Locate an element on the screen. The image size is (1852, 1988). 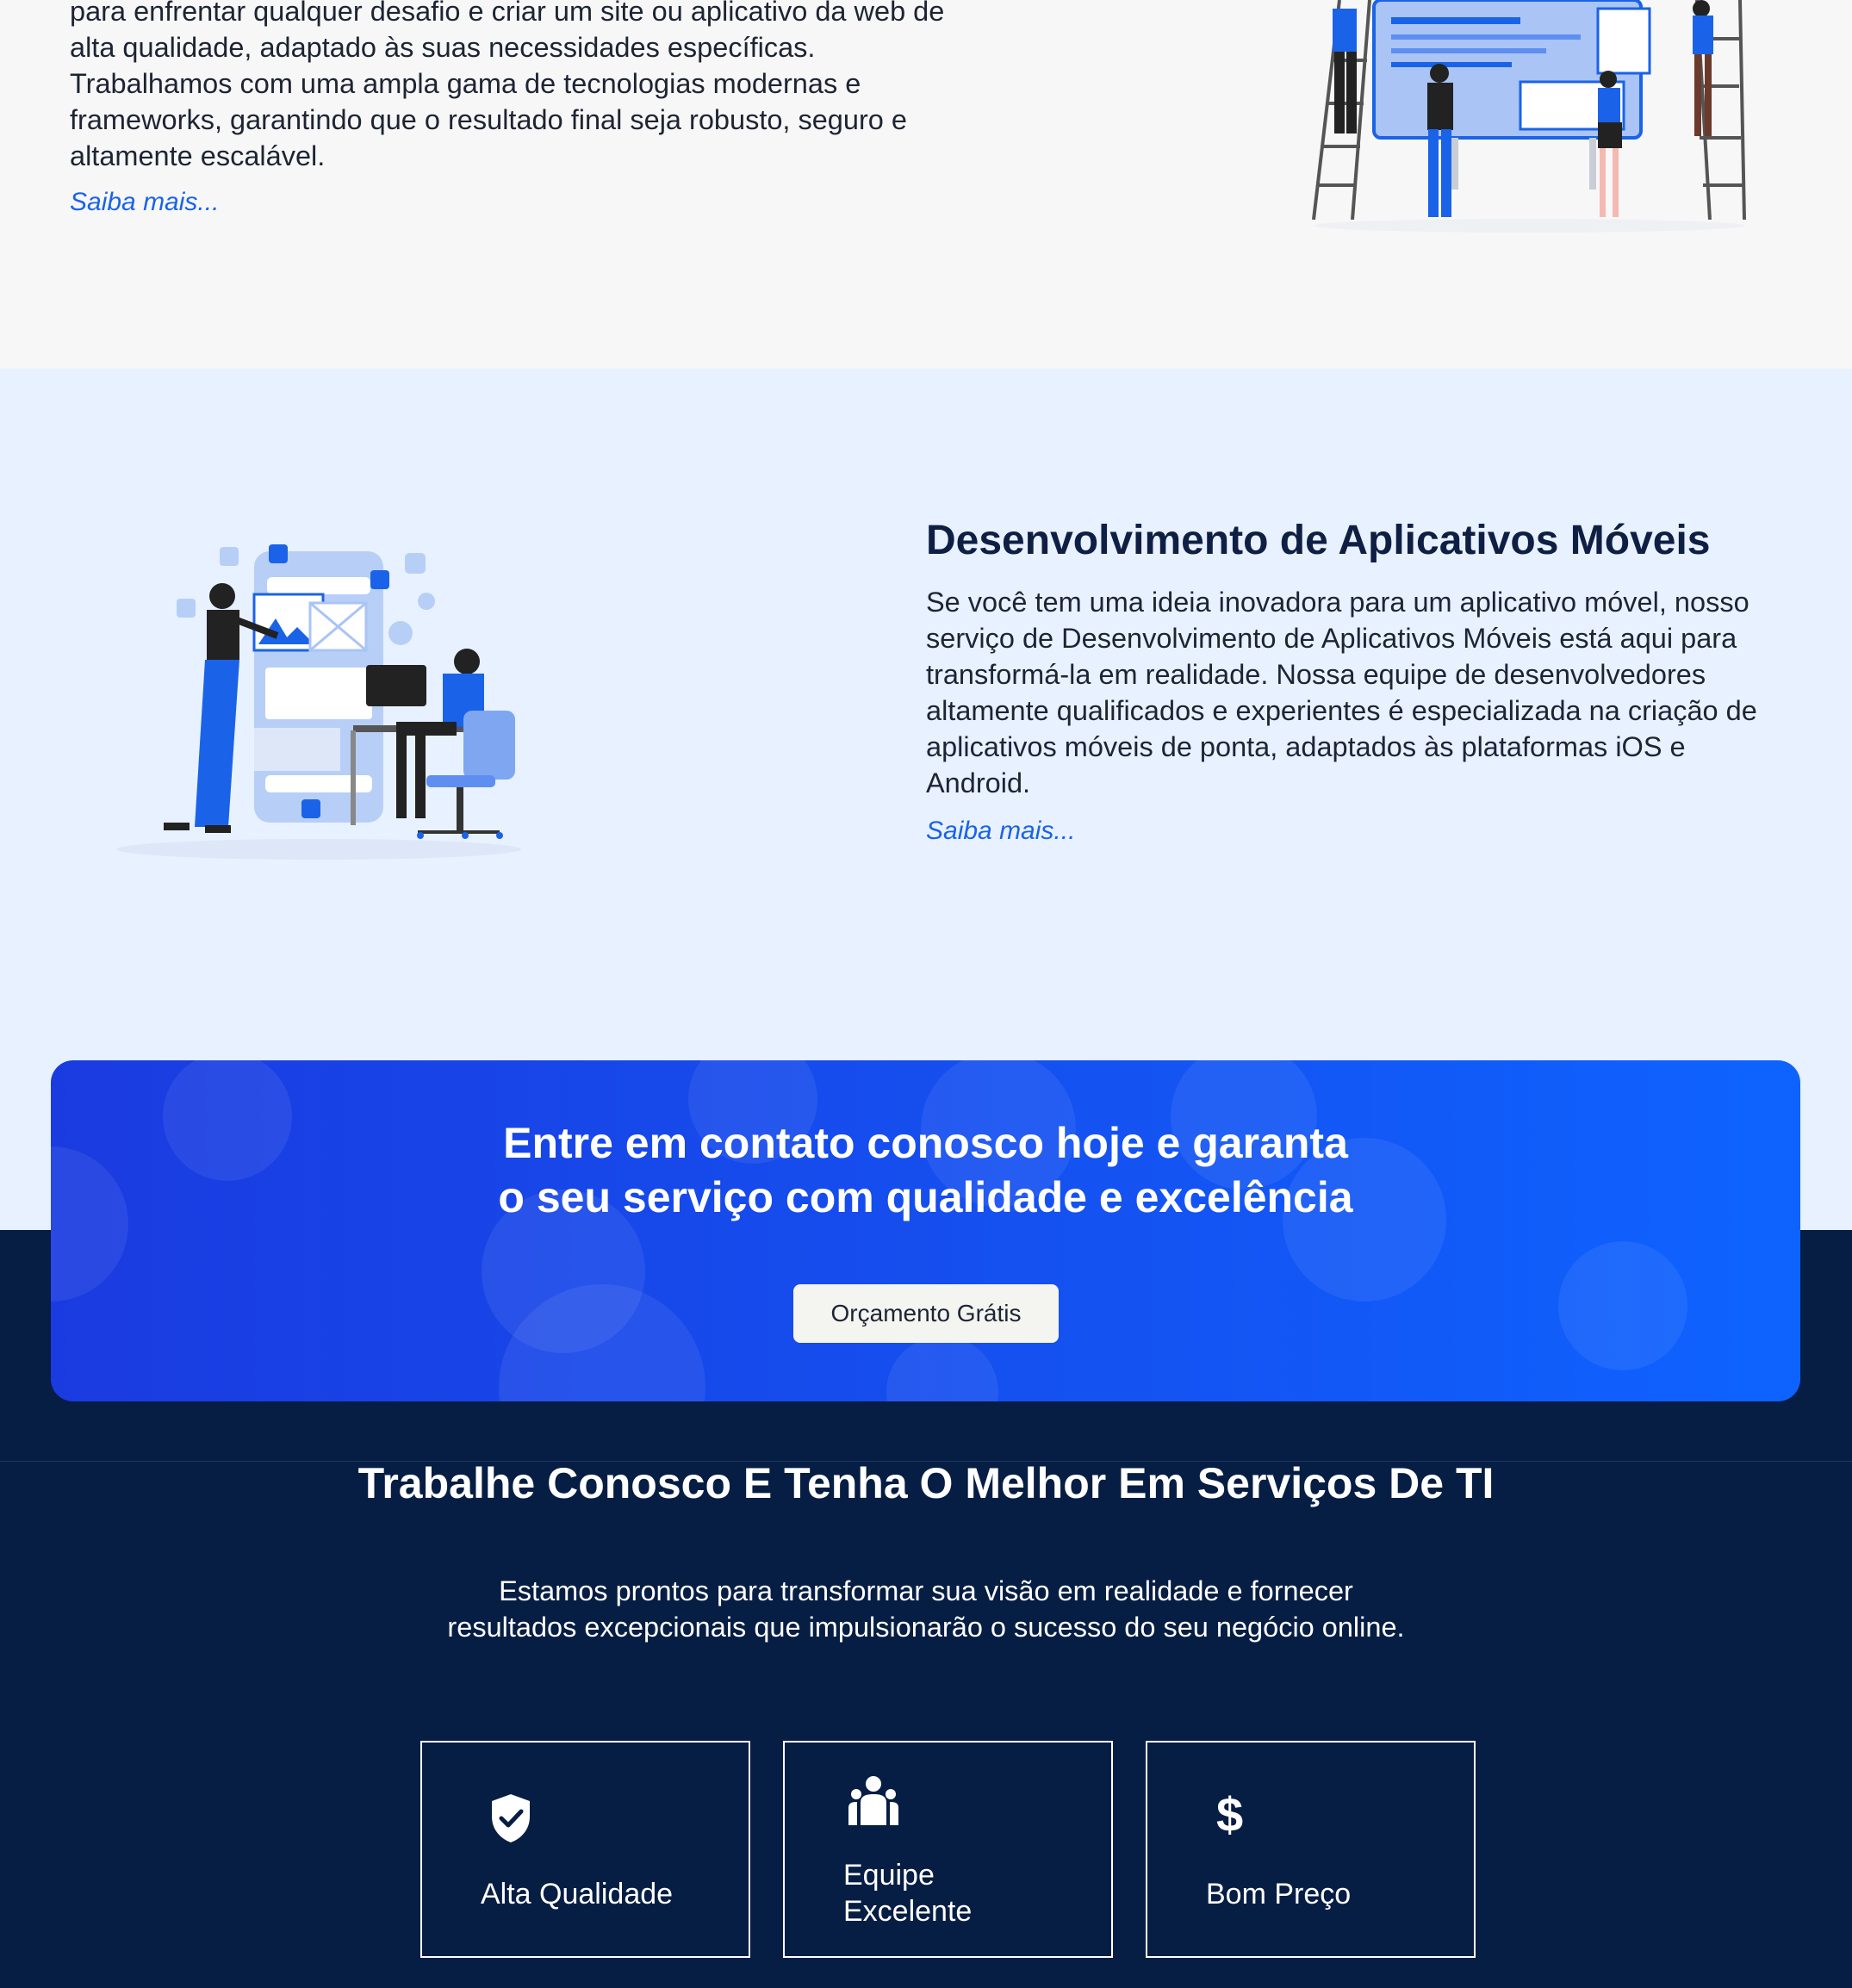
feature-card-quality: Alta Qualidade is located at coordinates (585, 1849).